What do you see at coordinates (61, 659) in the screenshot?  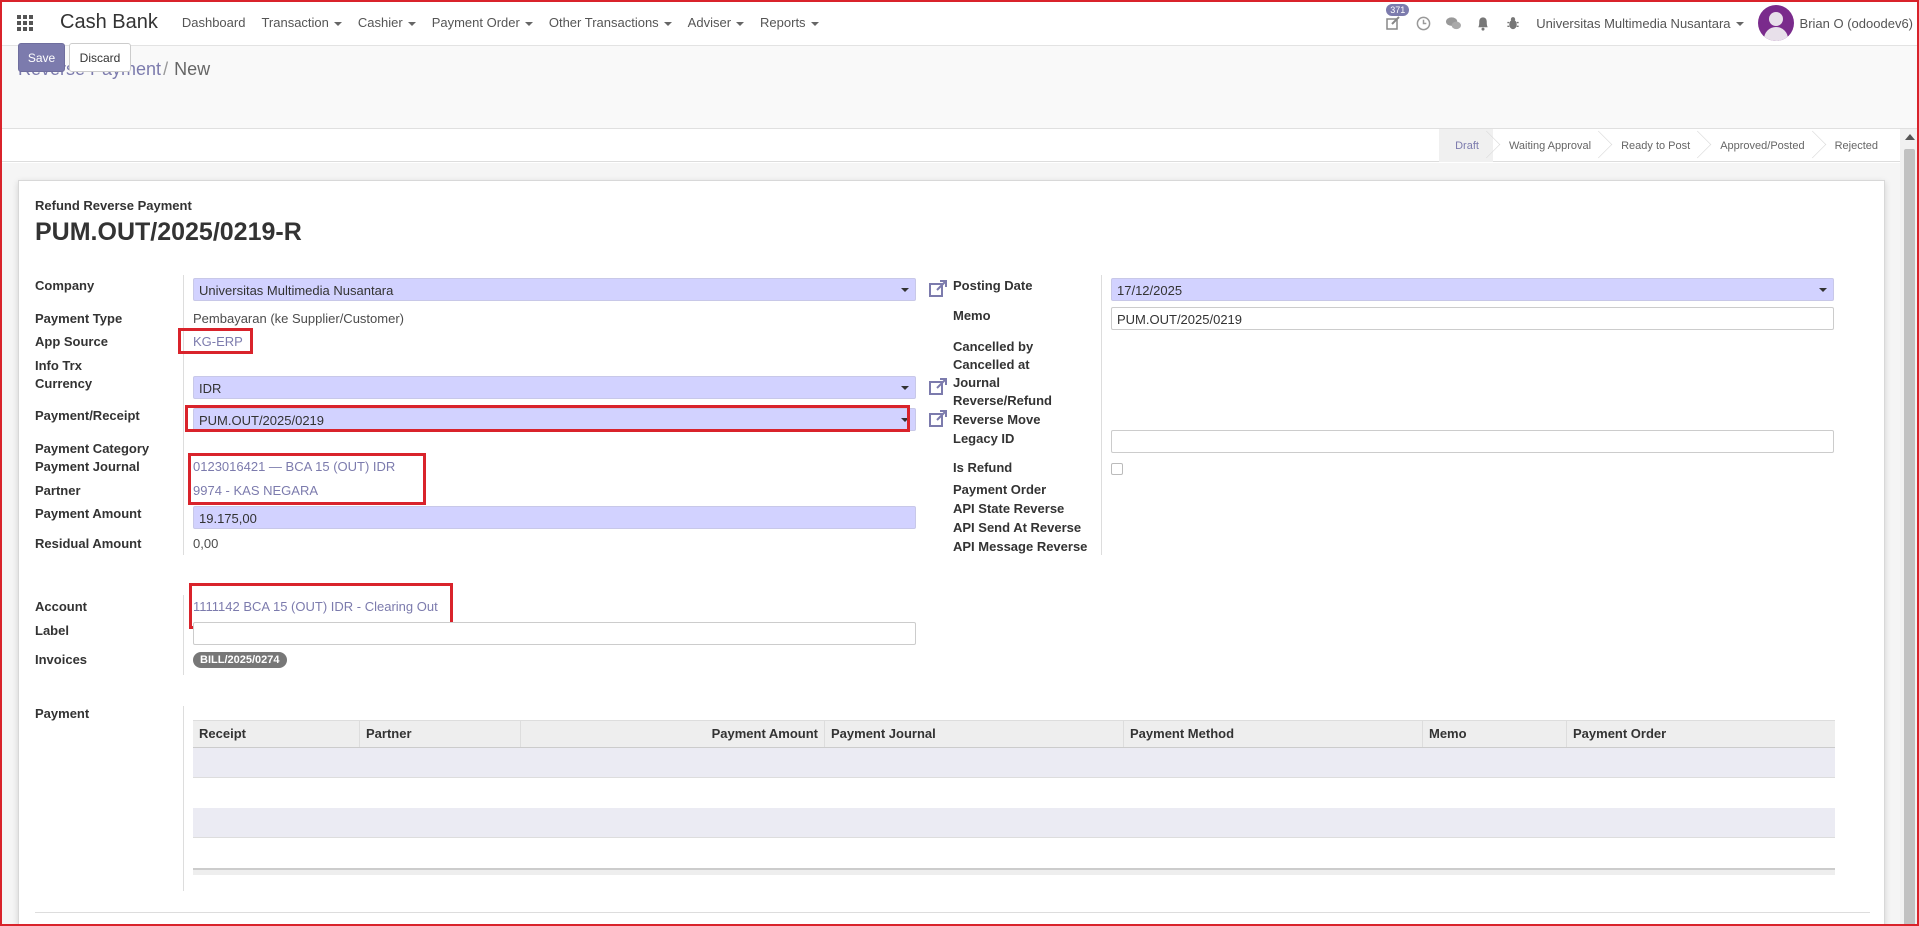 I see `invoices-label: Invoices` at bounding box center [61, 659].